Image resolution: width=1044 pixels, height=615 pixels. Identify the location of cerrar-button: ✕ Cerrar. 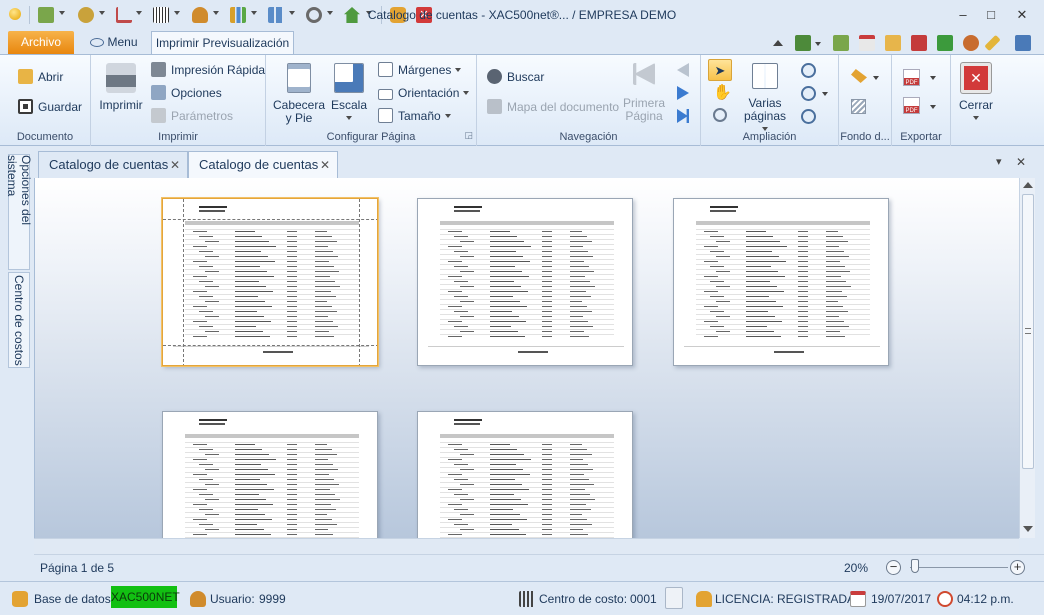
(976, 94).